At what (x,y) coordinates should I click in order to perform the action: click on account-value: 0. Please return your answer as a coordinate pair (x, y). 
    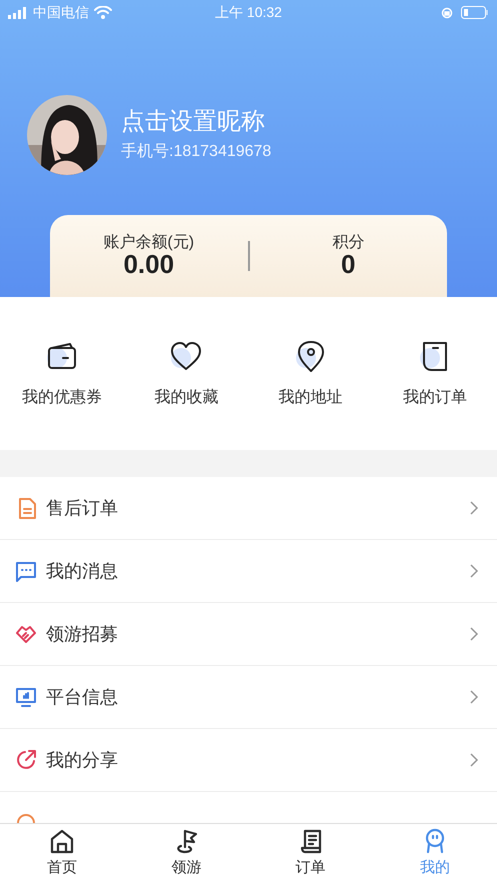
    Looking at the image, I should click on (348, 264).